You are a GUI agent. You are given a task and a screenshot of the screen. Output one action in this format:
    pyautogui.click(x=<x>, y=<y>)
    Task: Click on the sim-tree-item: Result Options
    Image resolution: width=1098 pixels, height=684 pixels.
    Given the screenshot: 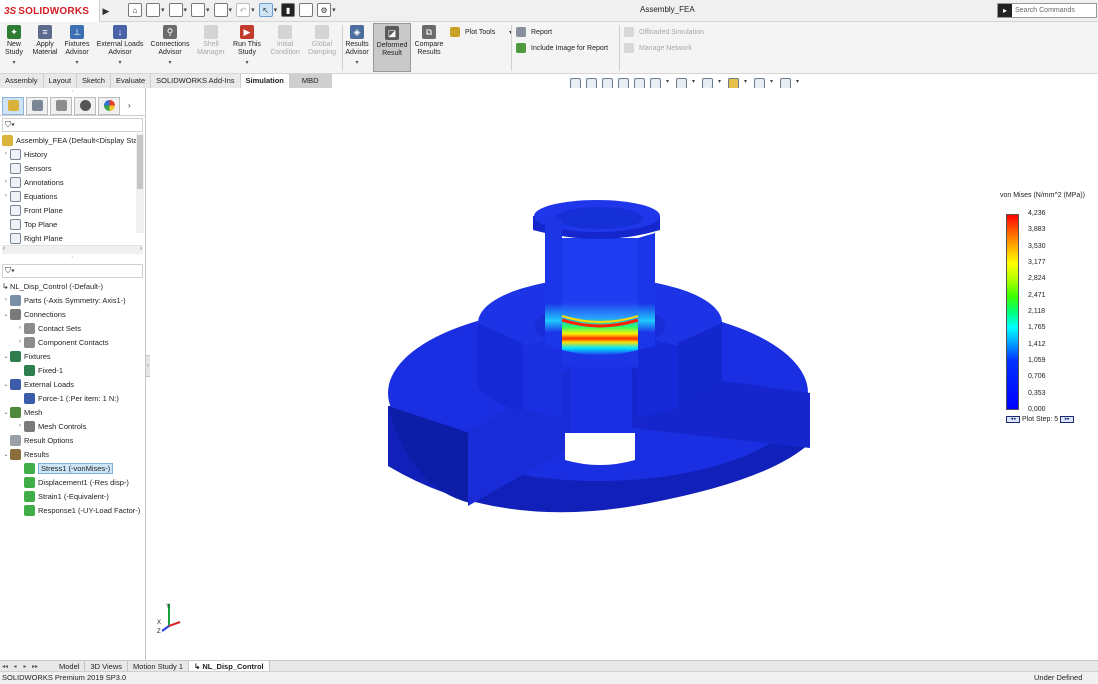 What is the action you would take?
    pyautogui.click(x=72, y=440)
    